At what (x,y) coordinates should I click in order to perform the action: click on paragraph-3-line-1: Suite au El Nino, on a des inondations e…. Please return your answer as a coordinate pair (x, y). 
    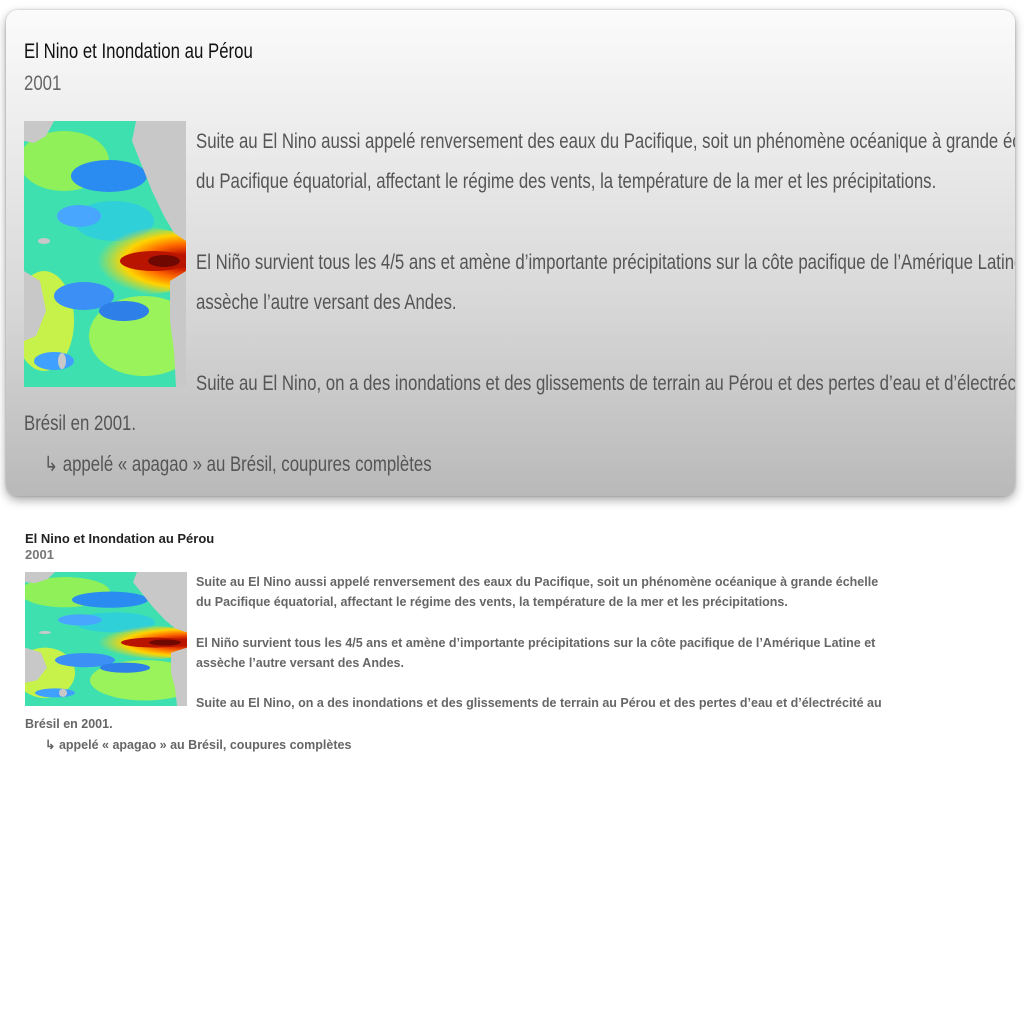
    Looking at the image, I should click on (605, 383).